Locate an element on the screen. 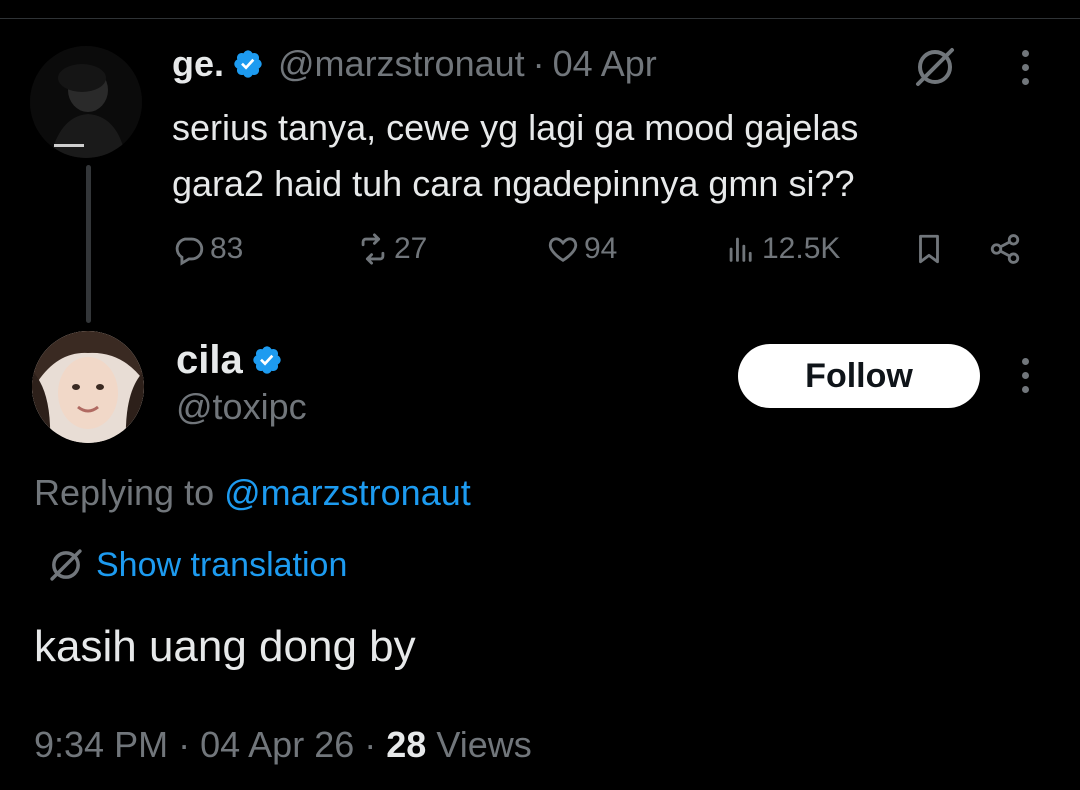  thread-connector is located at coordinates (88, 244).